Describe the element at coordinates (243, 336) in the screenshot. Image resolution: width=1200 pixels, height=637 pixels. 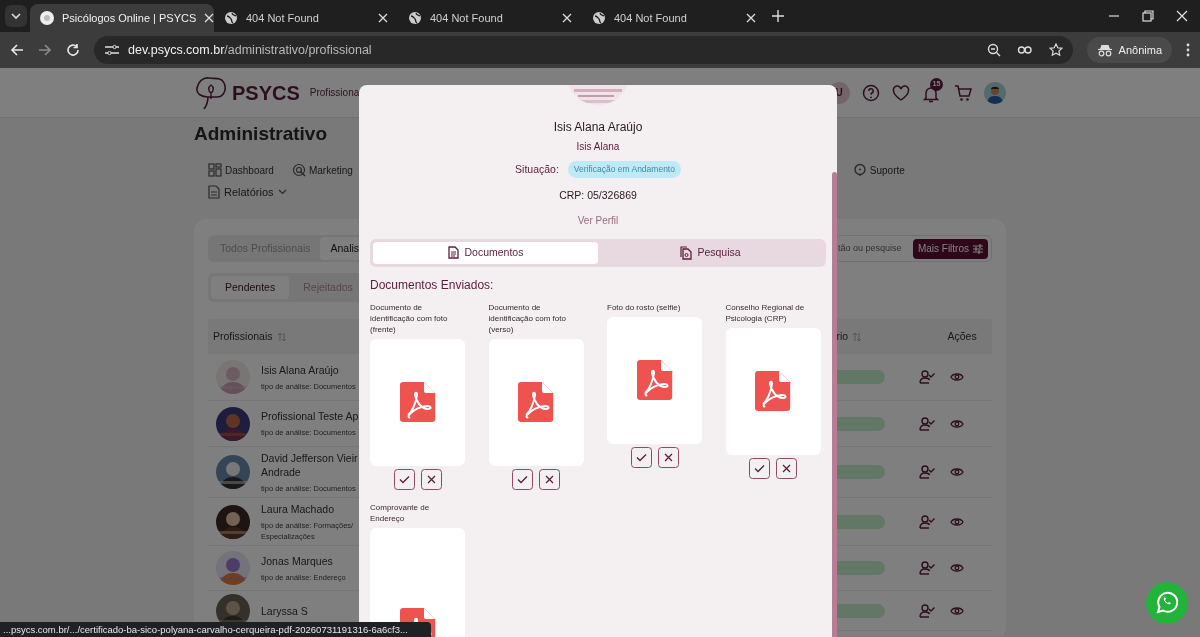
I see `column-header: Profissionais` at that location.